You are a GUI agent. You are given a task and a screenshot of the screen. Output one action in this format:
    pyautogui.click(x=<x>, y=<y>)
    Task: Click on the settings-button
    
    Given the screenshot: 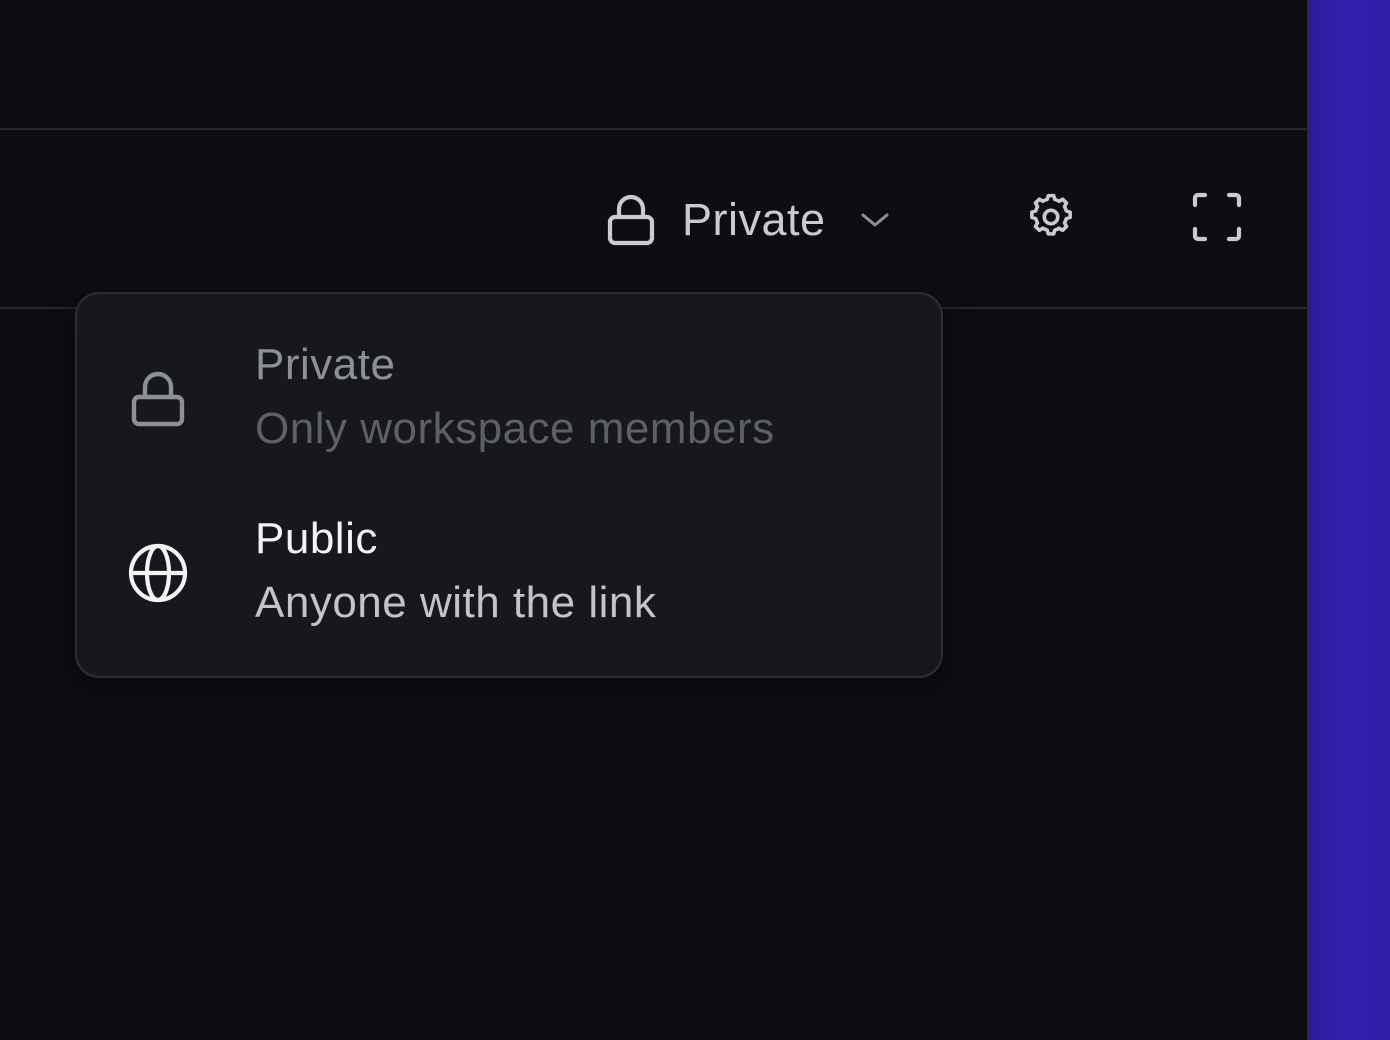 What is the action you would take?
    pyautogui.click(x=1051, y=219)
    